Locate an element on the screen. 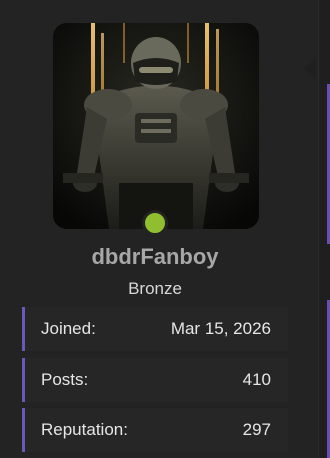  stat-value-posts: 410 is located at coordinates (256, 379).